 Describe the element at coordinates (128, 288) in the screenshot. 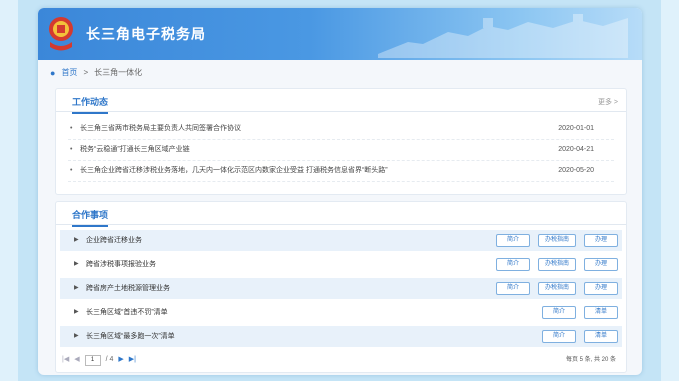

I see `coop-row-label: 跨省房产土地税源管理业务` at that location.